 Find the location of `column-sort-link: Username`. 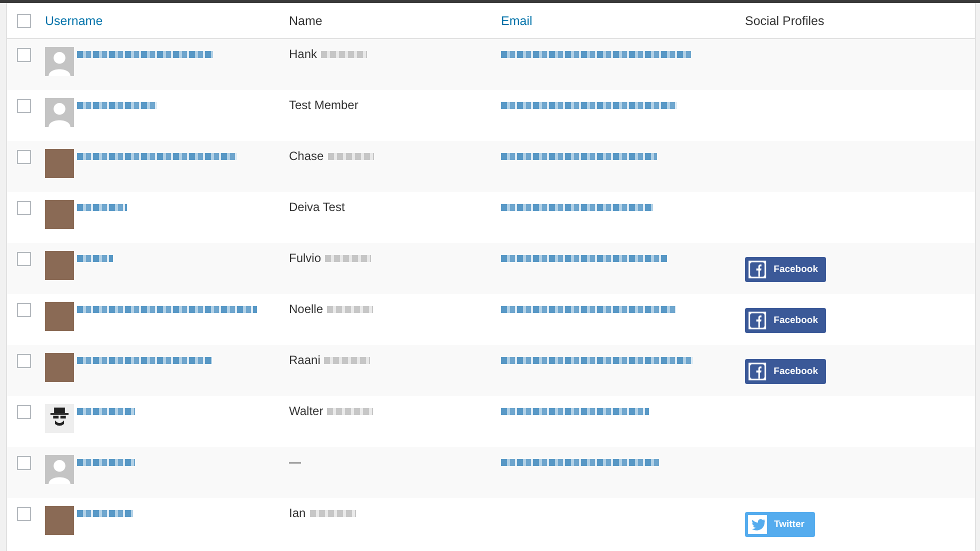

column-sort-link: Username is located at coordinates (74, 21).